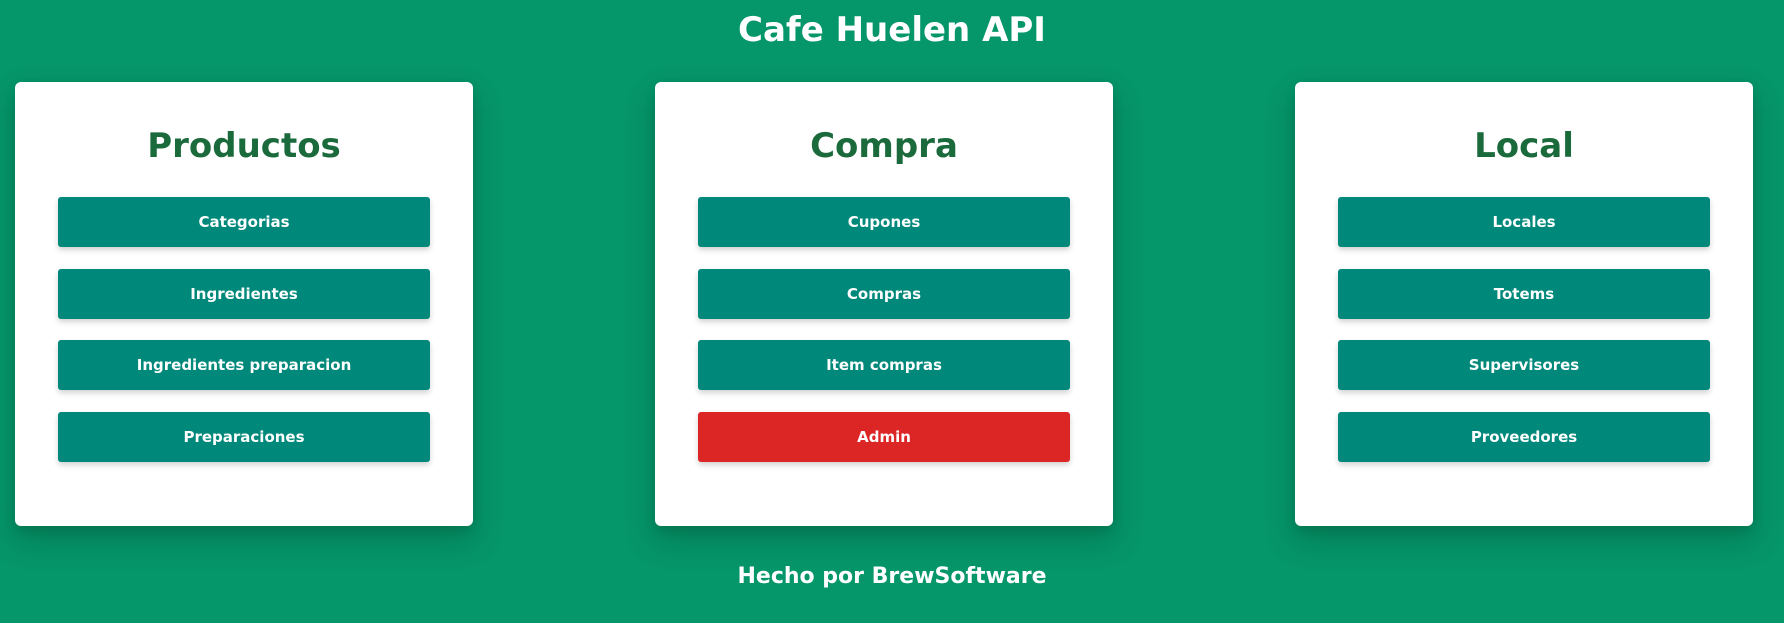  What do you see at coordinates (244, 222) in the screenshot?
I see `categorias-button: Categorias` at bounding box center [244, 222].